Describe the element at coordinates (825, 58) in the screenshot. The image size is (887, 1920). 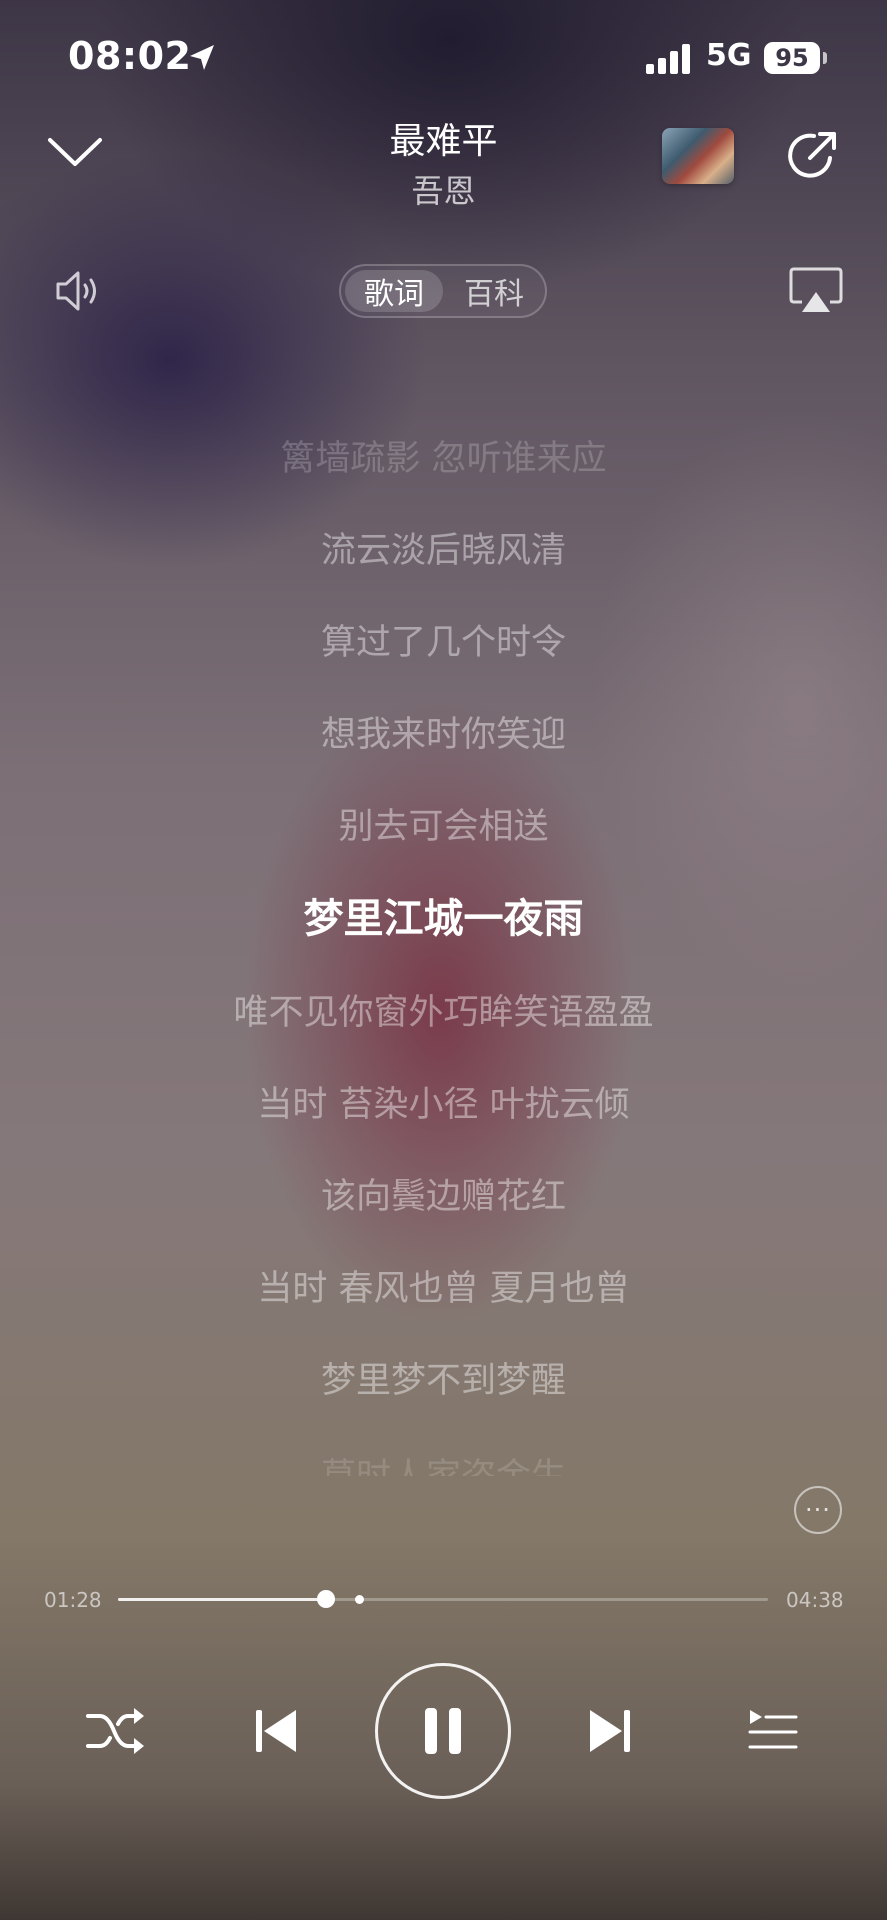
I see `battery-cap` at that location.